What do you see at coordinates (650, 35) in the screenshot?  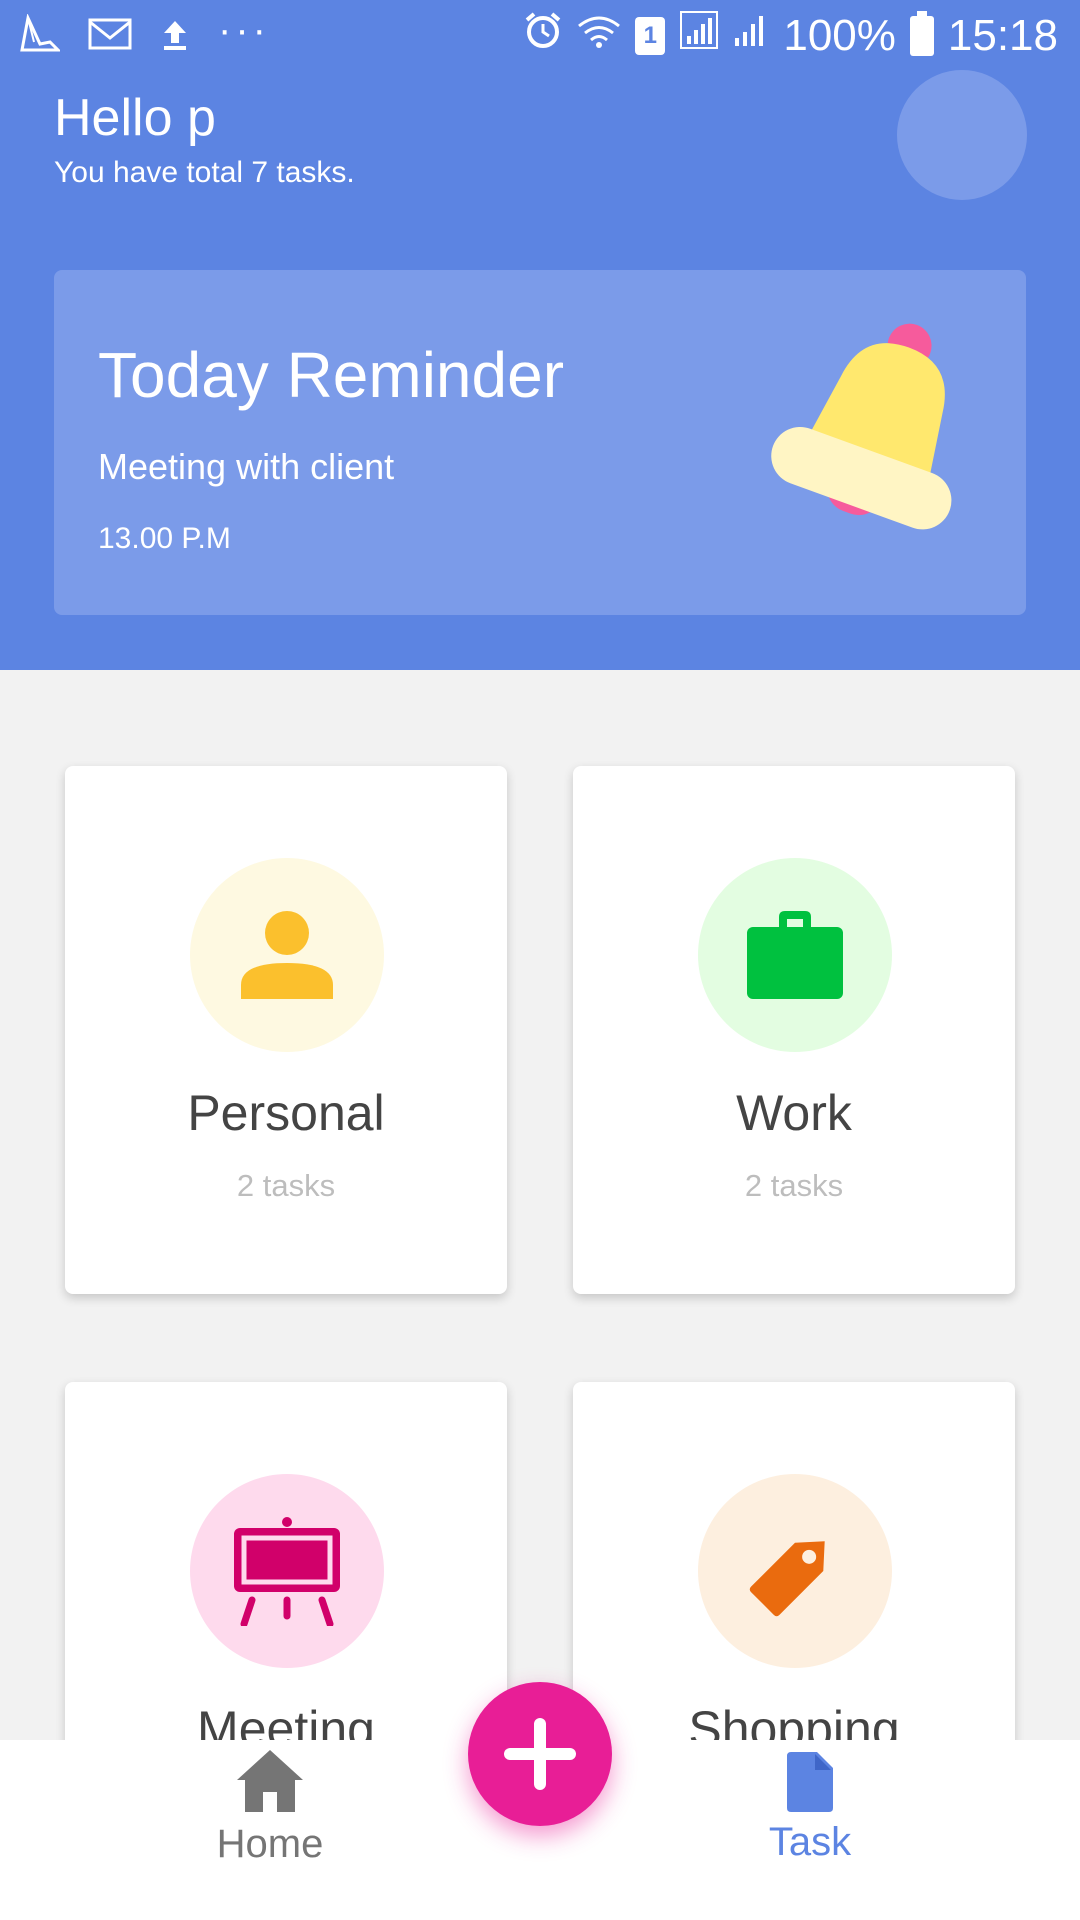 I see `sim-indicator: 1` at bounding box center [650, 35].